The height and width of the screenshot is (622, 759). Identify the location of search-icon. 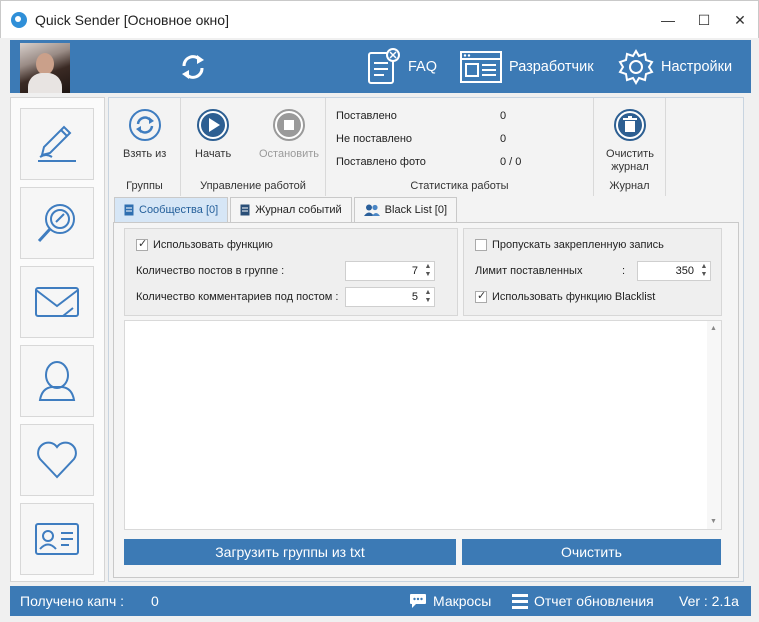
(56, 223).